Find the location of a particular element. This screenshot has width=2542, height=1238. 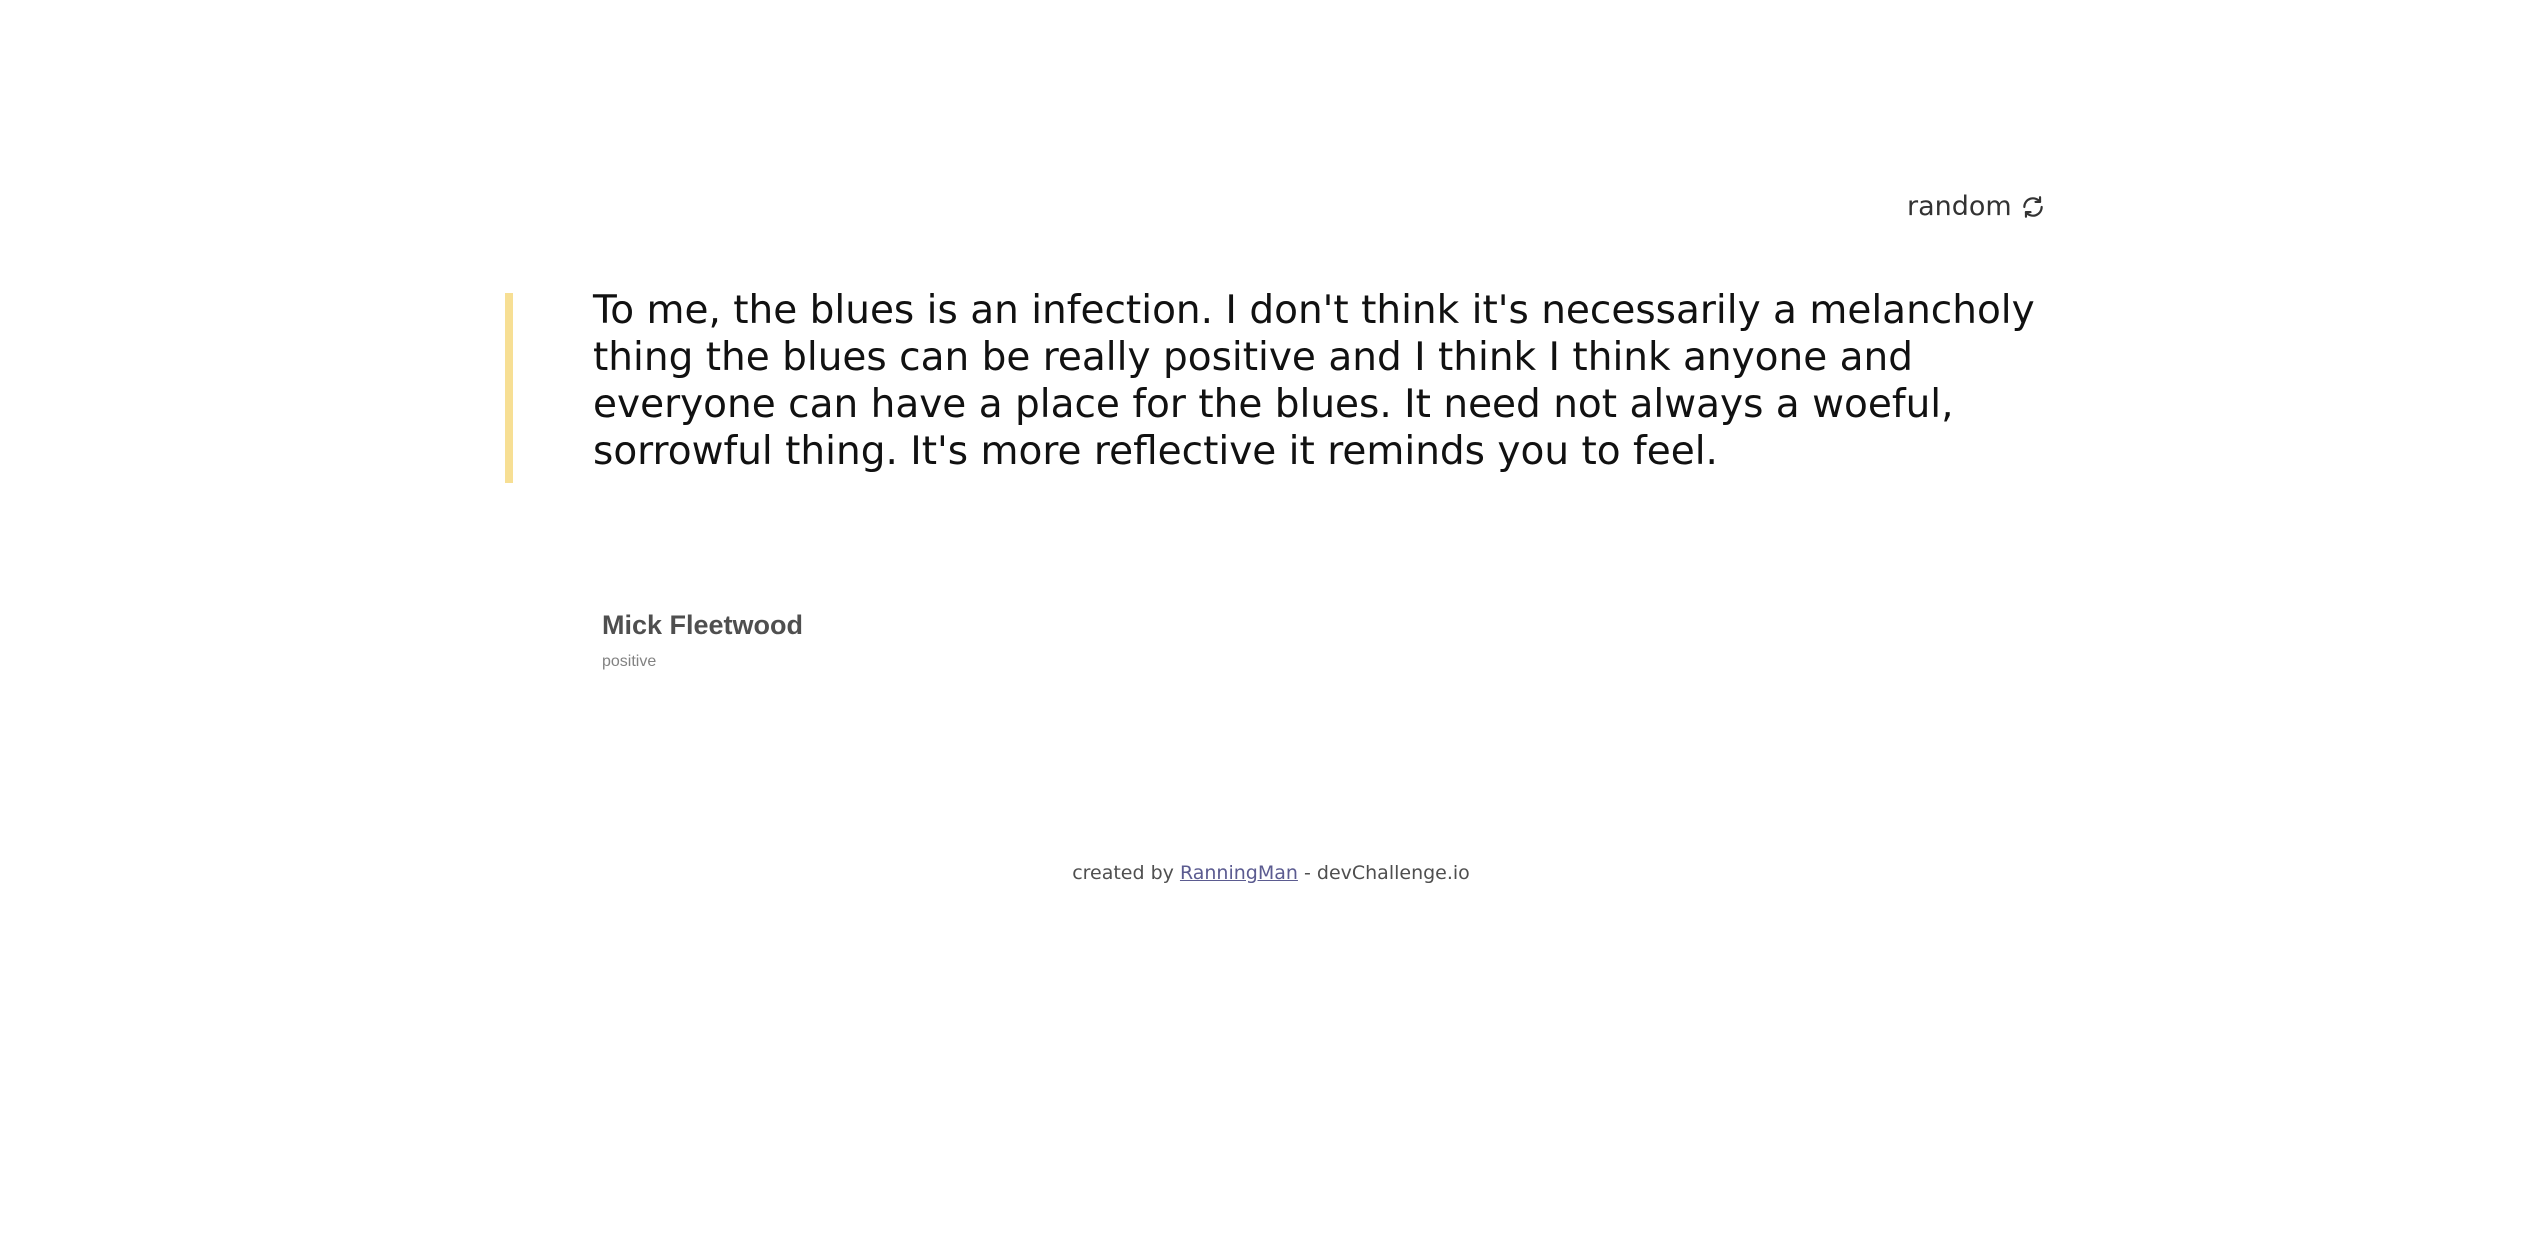

author-block: Mick Fleetwood positive is located at coordinates (702, 640).